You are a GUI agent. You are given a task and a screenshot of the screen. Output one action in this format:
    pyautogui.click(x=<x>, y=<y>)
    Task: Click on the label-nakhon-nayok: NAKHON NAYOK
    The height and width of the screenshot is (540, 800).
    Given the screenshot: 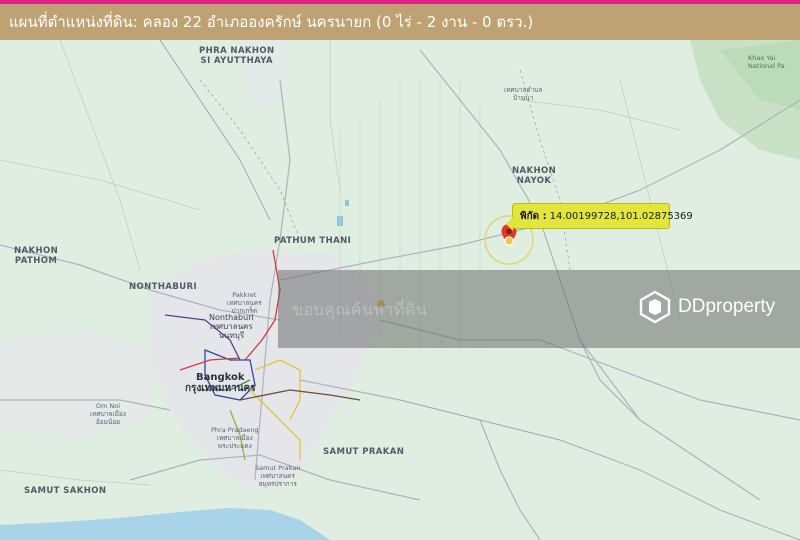 What is the action you would take?
    pyautogui.click(x=534, y=176)
    